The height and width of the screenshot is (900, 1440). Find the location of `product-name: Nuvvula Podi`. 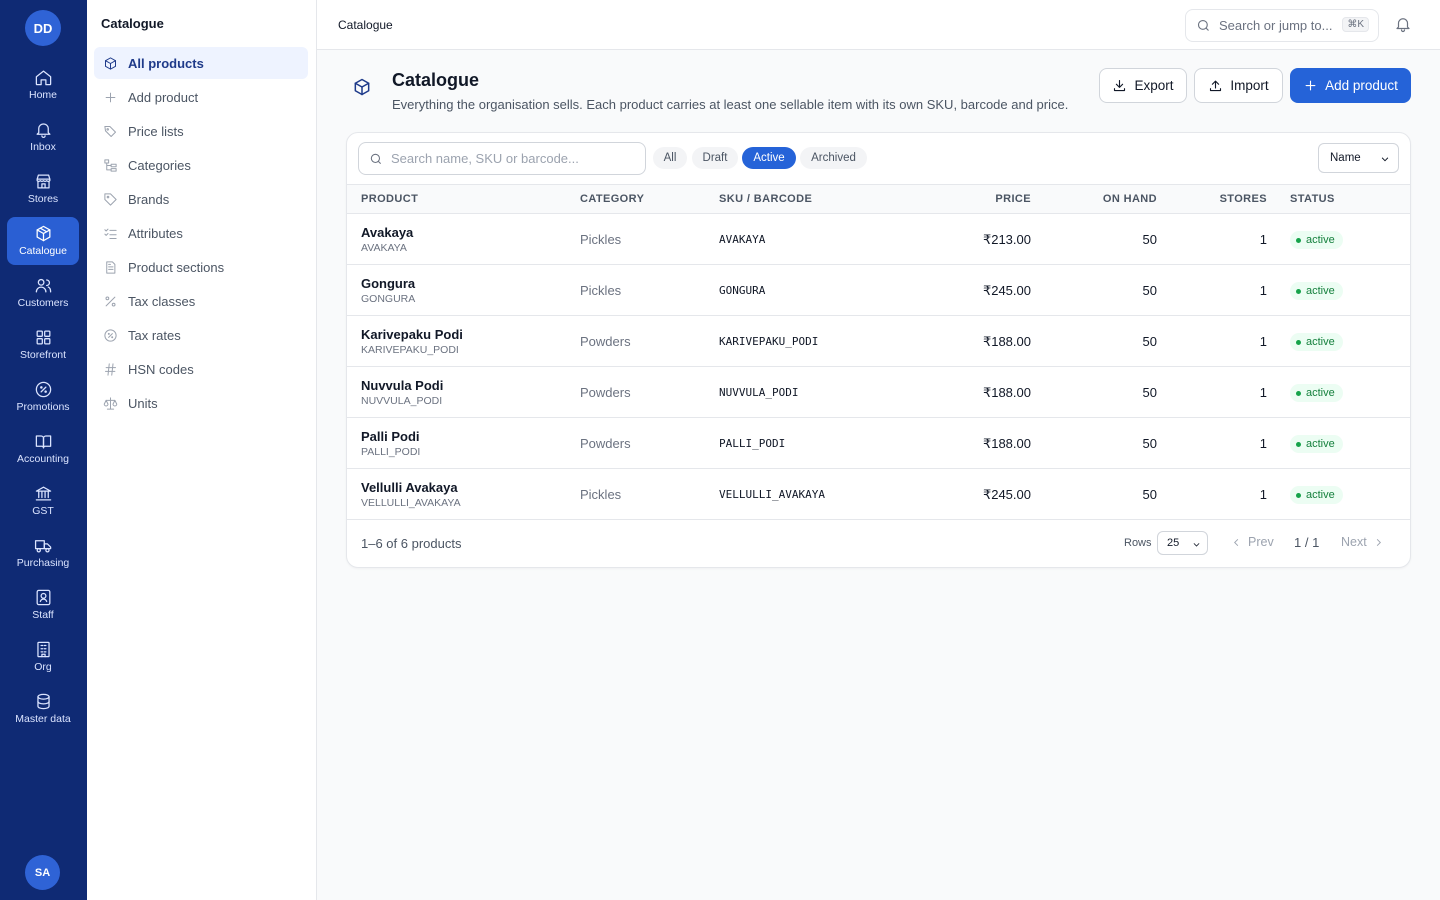

product-name: Nuvvula Podi is located at coordinates (402, 385).